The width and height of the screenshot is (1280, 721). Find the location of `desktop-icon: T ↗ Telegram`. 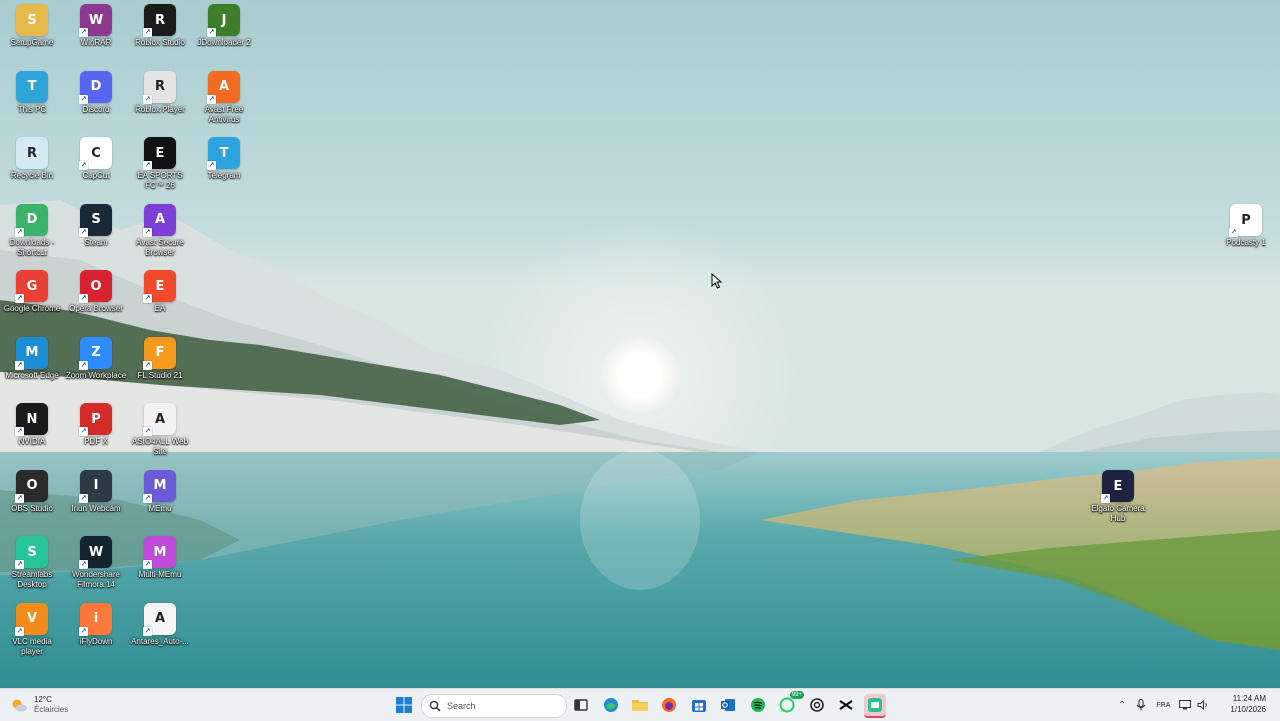

desktop-icon: T ↗ Telegram is located at coordinates (224, 157).